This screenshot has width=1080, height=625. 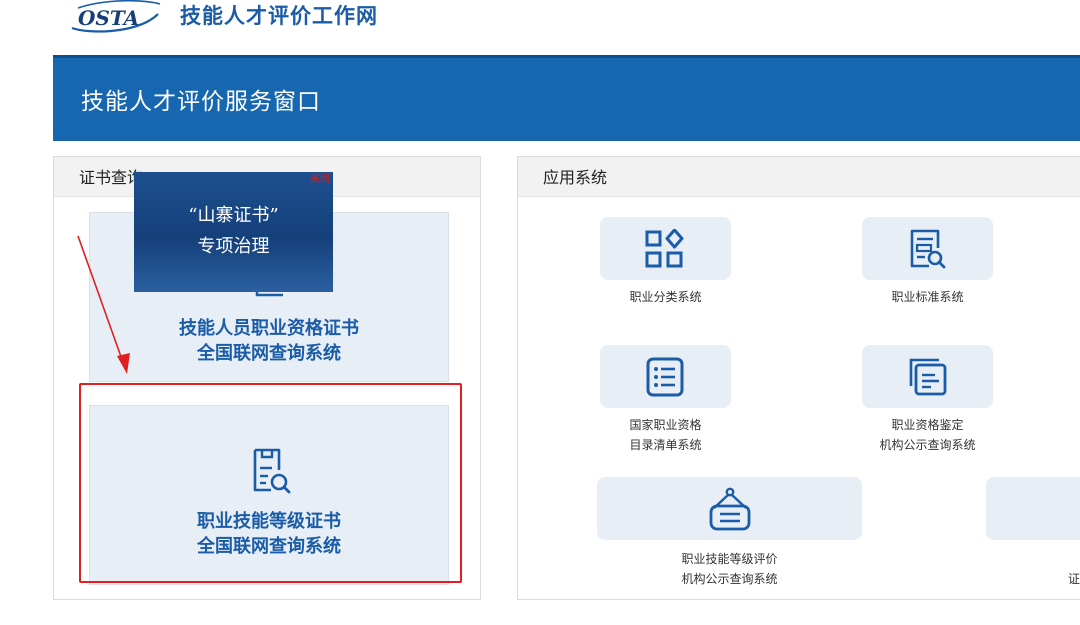 I want to click on app-tile-label: 职业分类系统, so click(x=665, y=297).